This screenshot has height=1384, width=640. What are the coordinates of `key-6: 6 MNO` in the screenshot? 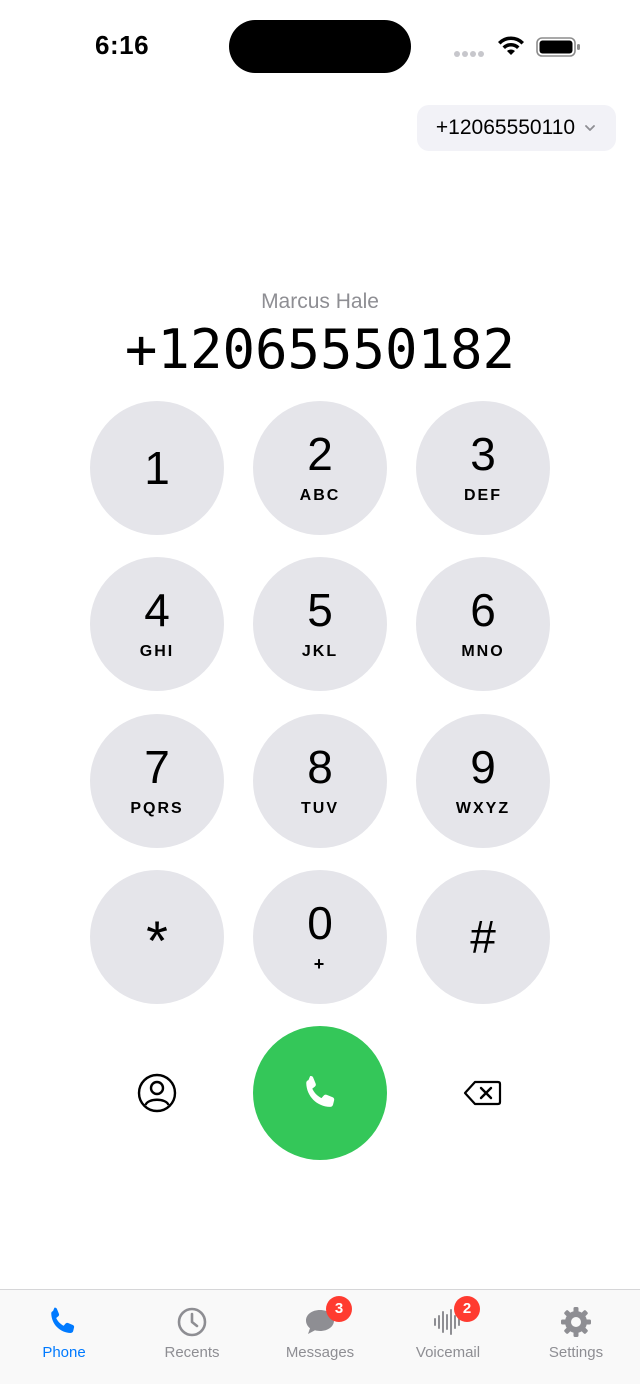 It's located at (483, 624).